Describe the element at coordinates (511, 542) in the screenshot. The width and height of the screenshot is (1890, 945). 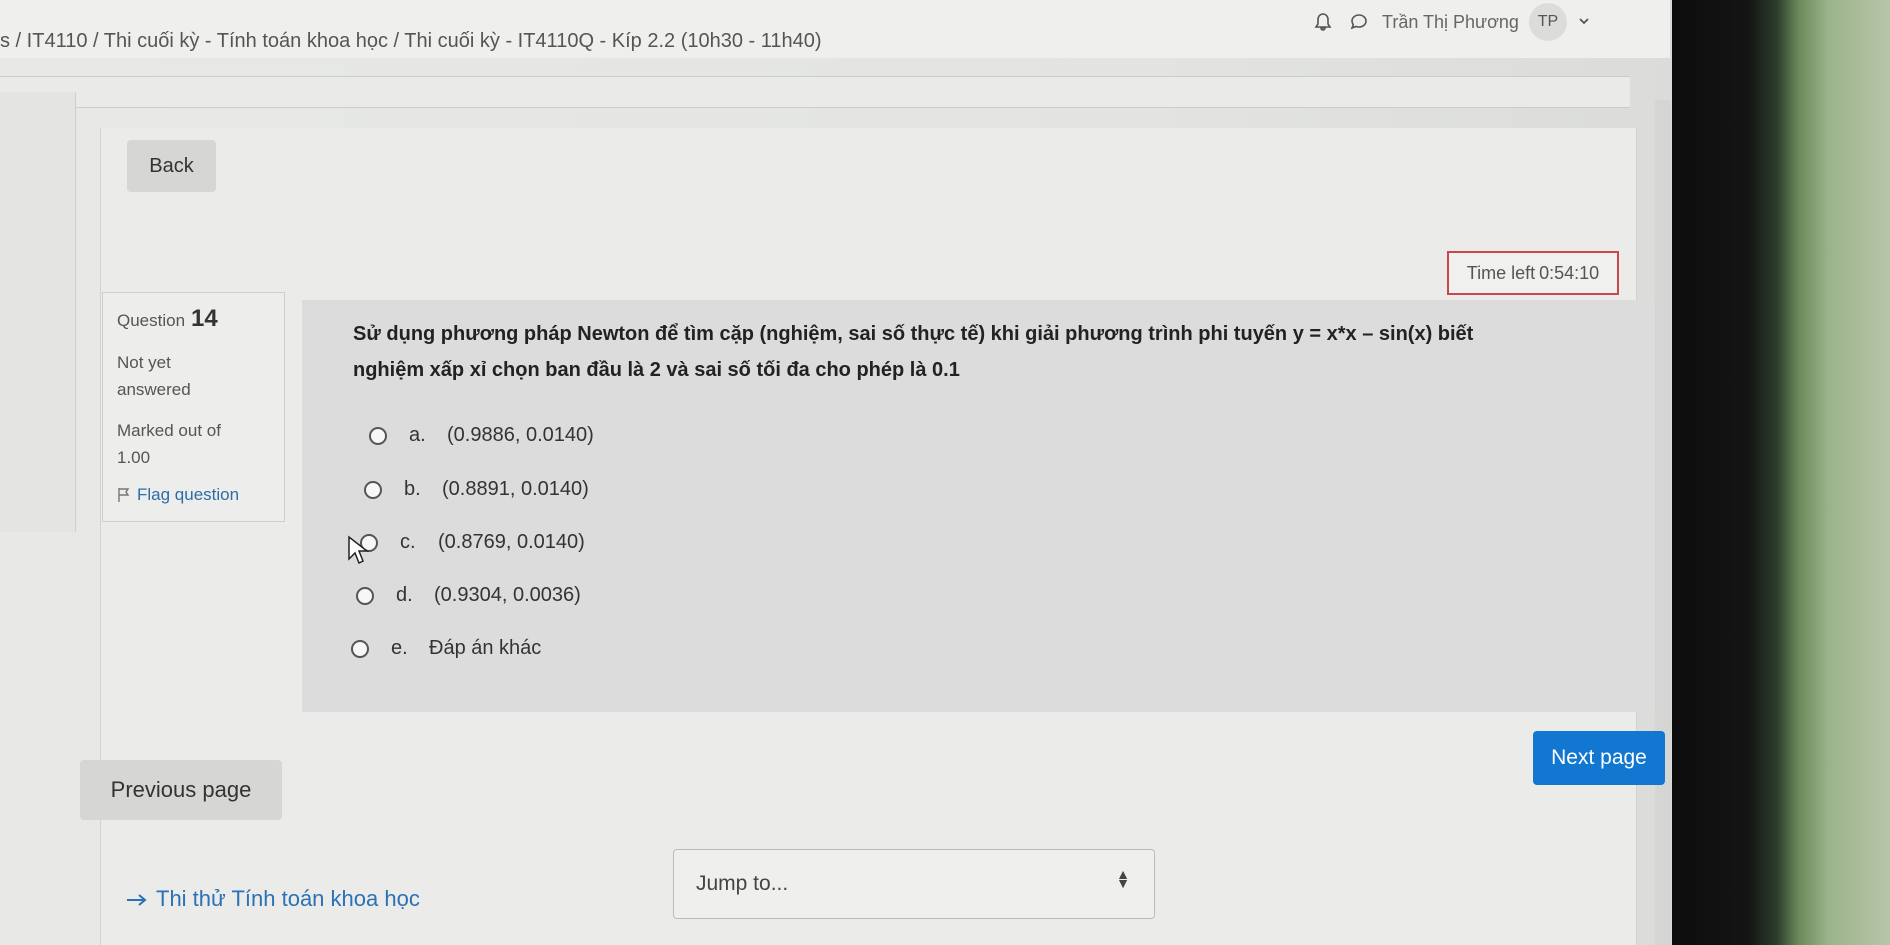
I see `answer-text: (0.8769, 0.0140)` at that location.